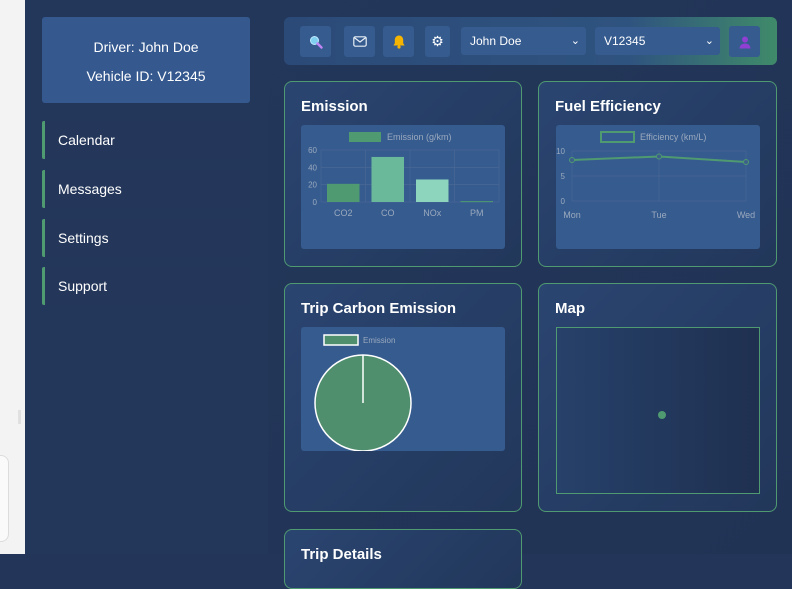  I want to click on x-tick-label: Wed, so click(746, 215).